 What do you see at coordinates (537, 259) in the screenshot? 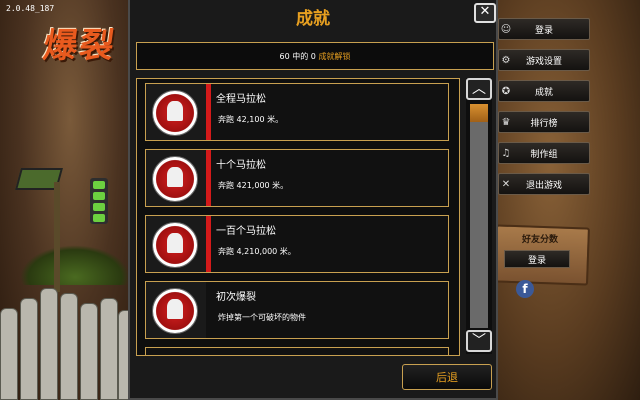
I see `friends-login-button: 登录` at bounding box center [537, 259].